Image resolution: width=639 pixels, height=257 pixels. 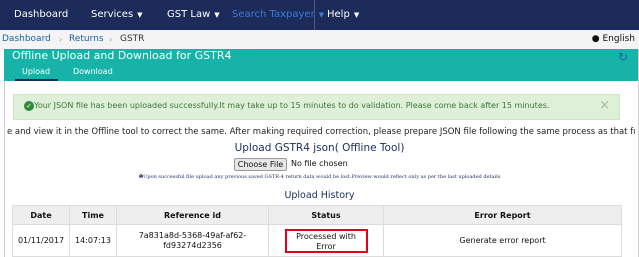 What do you see at coordinates (41, 215) in the screenshot?
I see `column-header-date: Date` at bounding box center [41, 215].